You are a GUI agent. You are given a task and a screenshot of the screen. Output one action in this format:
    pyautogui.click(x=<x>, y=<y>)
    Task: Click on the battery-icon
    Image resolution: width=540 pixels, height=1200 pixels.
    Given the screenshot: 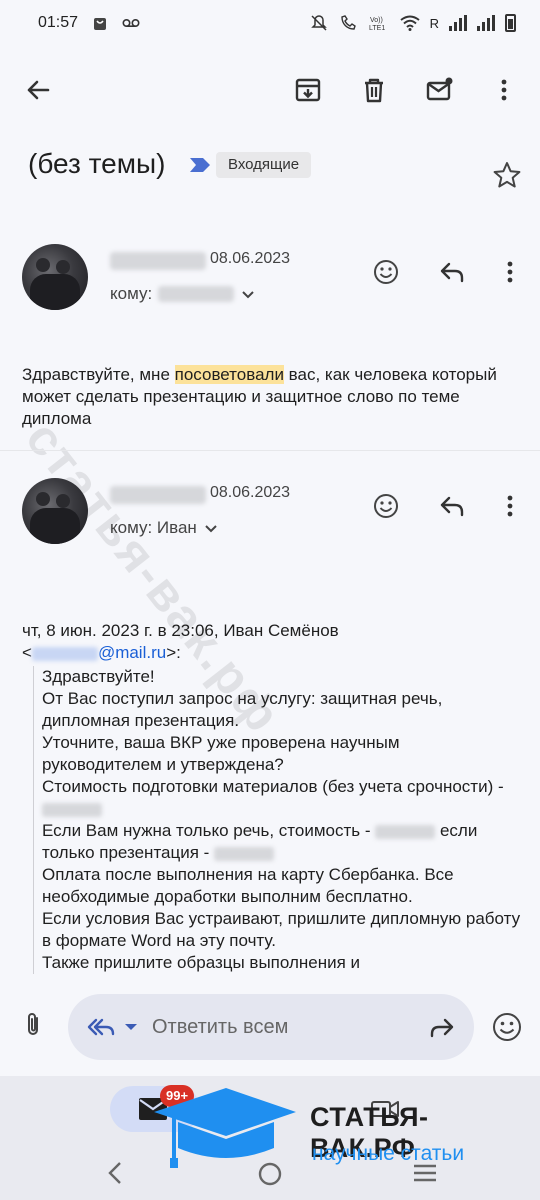 What is the action you would take?
    pyautogui.click(x=510, y=23)
    